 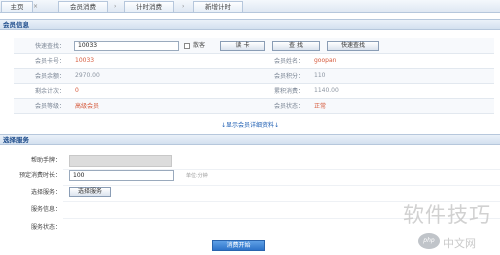 What do you see at coordinates (197, 176) in the screenshot?
I see `duration-unit-label: 单位:分钟` at bounding box center [197, 176].